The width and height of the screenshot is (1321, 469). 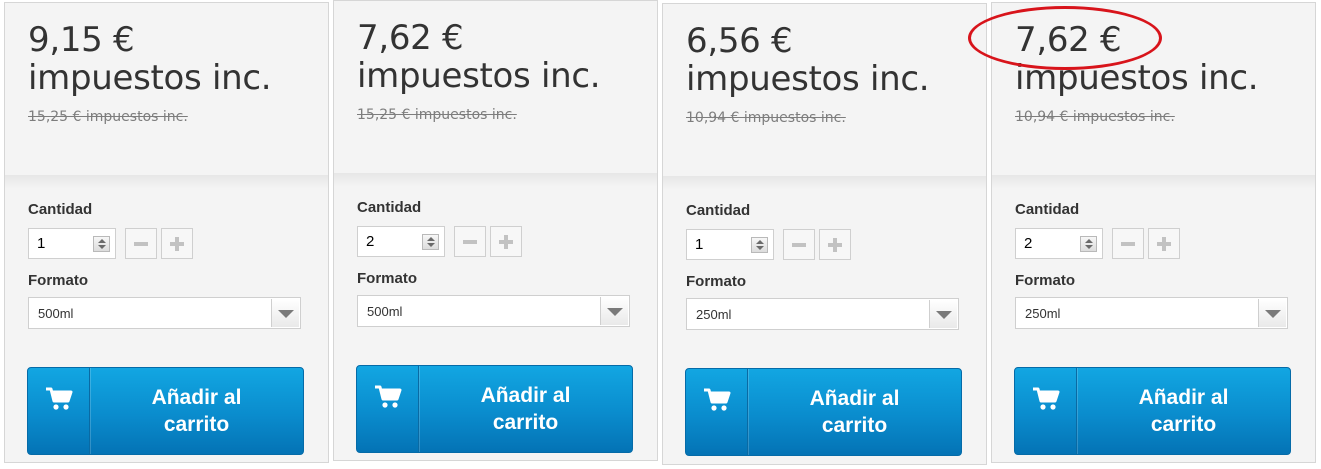 What do you see at coordinates (495, 262) in the screenshot?
I see `product-options: Cantidad 2 Formato 500ml` at bounding box center [495, 262].